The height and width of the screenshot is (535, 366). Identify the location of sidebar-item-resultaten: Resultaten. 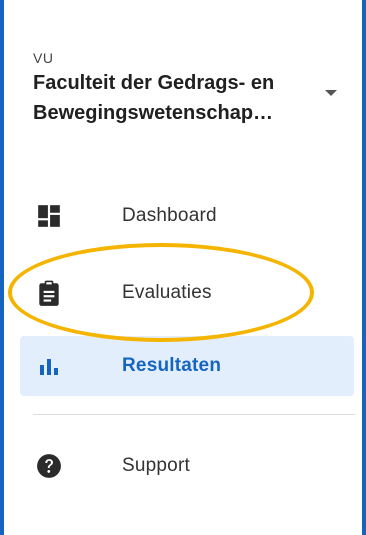
(187, 366).